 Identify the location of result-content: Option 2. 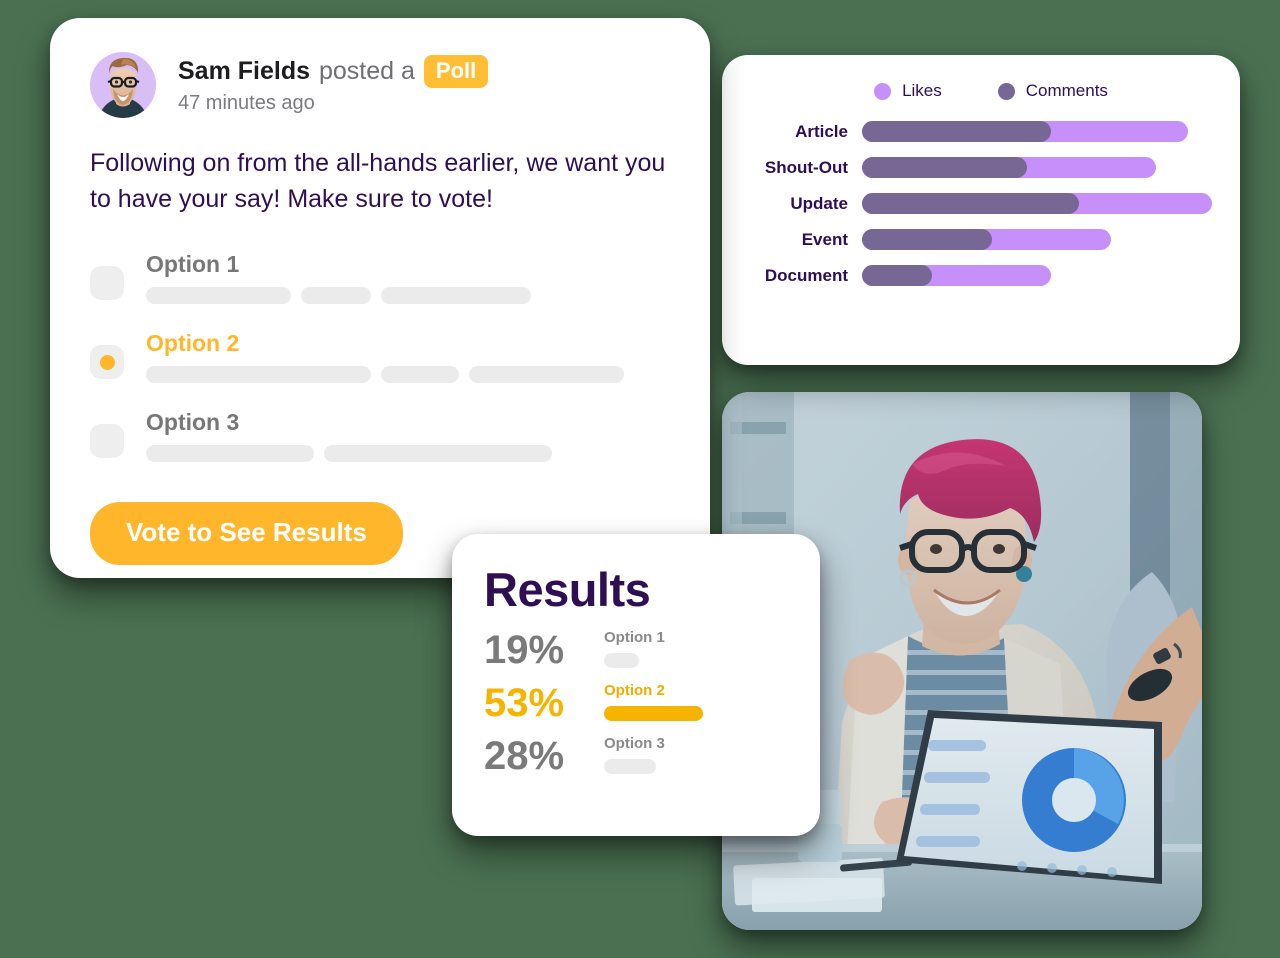
(697, 702).